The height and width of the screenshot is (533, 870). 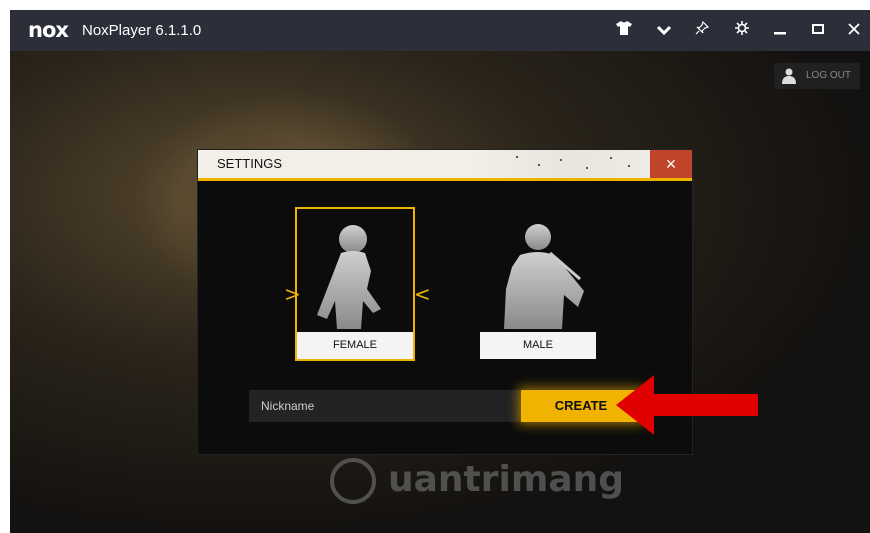 I want to click on chevron-down-icon, so click(x=664, y=30).